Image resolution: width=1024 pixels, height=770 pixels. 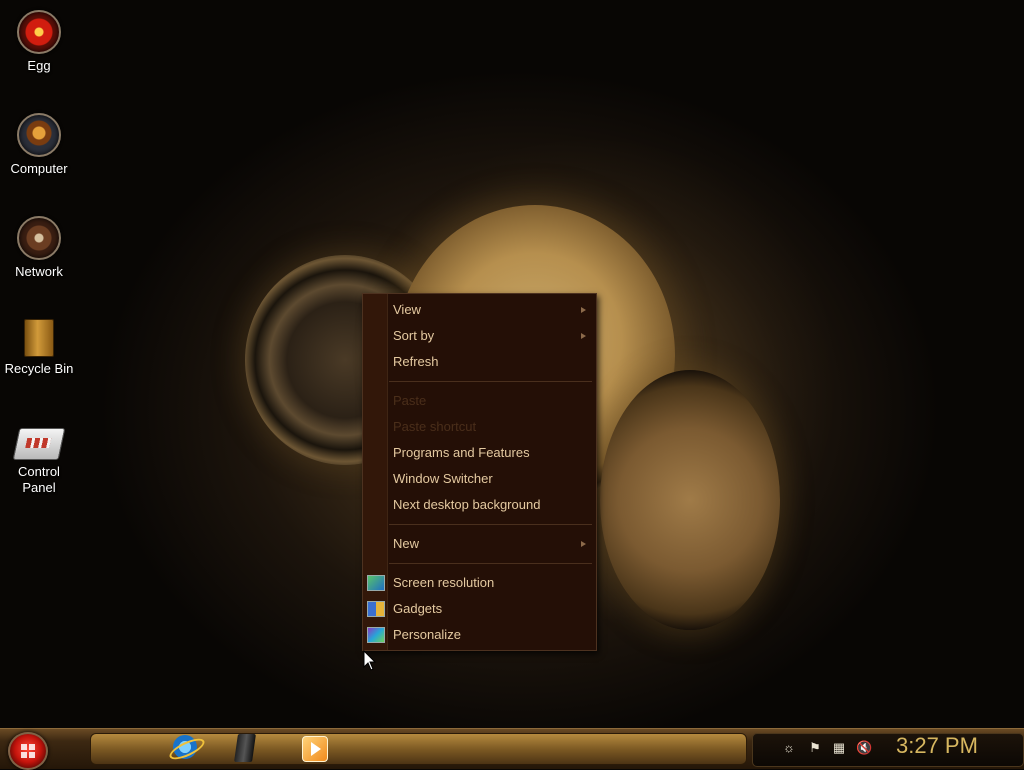 What do you see at coordinates (479, 362) in the screenshot?
I see `menu-item-refresh: Refresh` at bounding box center [479, 362].